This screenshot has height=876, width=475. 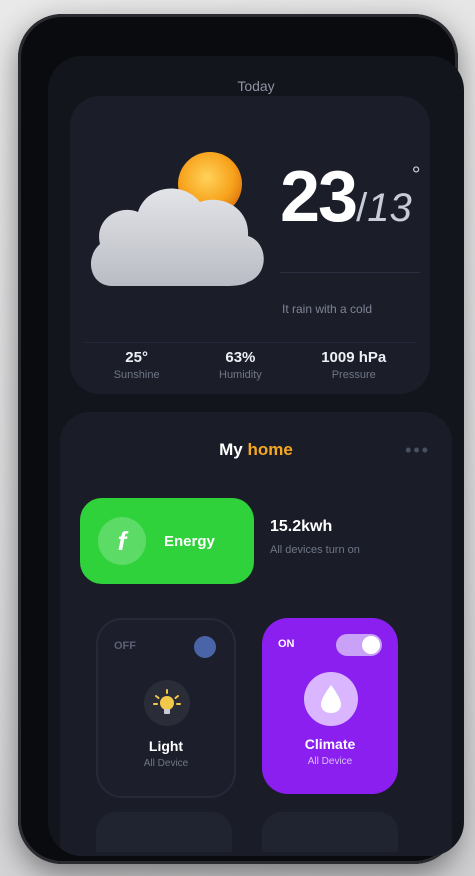 I want to click on weather-condition: It rain with a cold, so click(x=327, y=309).